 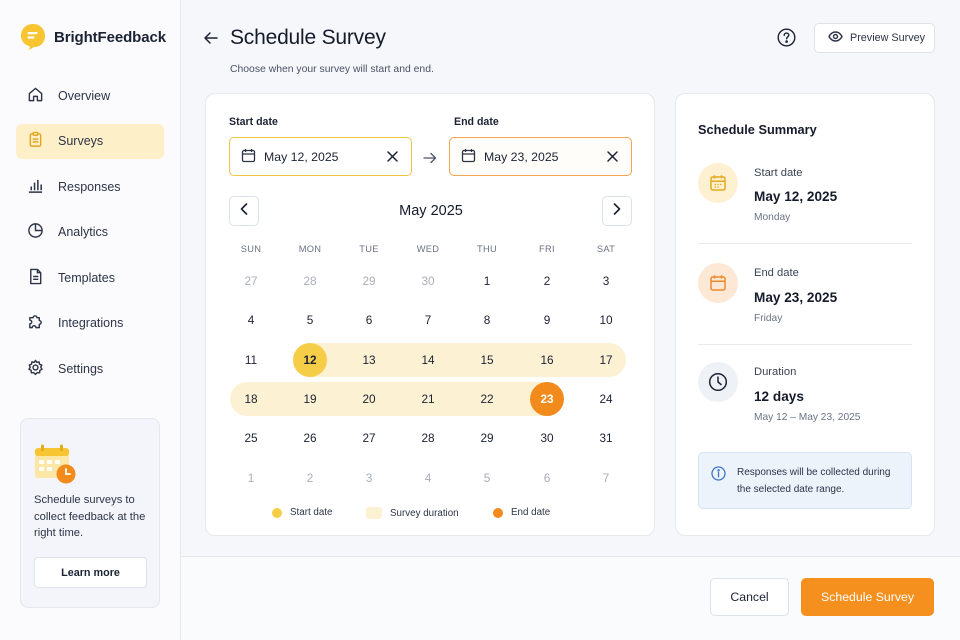 What do you see at coordinates (110, 37) in the screenshot?
I see `app-name: BrightFeedback` at bounding box center [110, 37].